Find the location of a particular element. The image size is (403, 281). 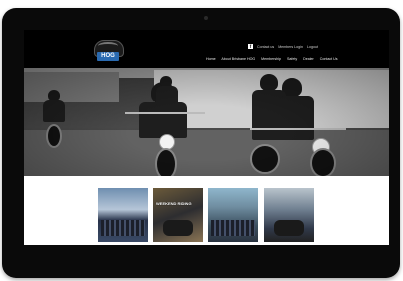

gallery-thumb-weekend-riding: WEEKEND RIDING is located at coordinates (178, 215).